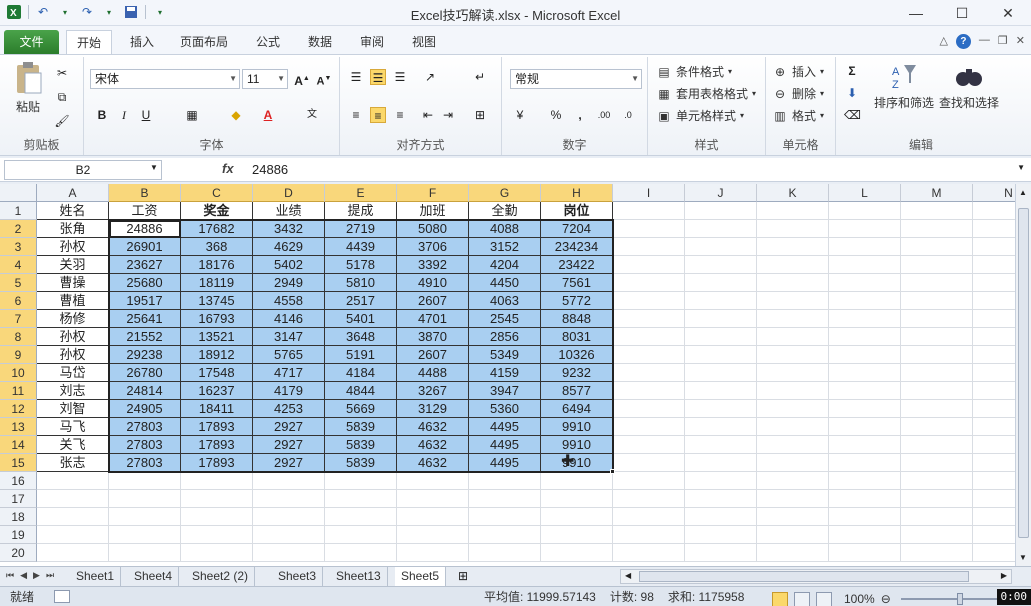 Image resolution: width=1031 pixels, height=606 pixels. I want to click on table-cell: 杨修, so click(73, 319).